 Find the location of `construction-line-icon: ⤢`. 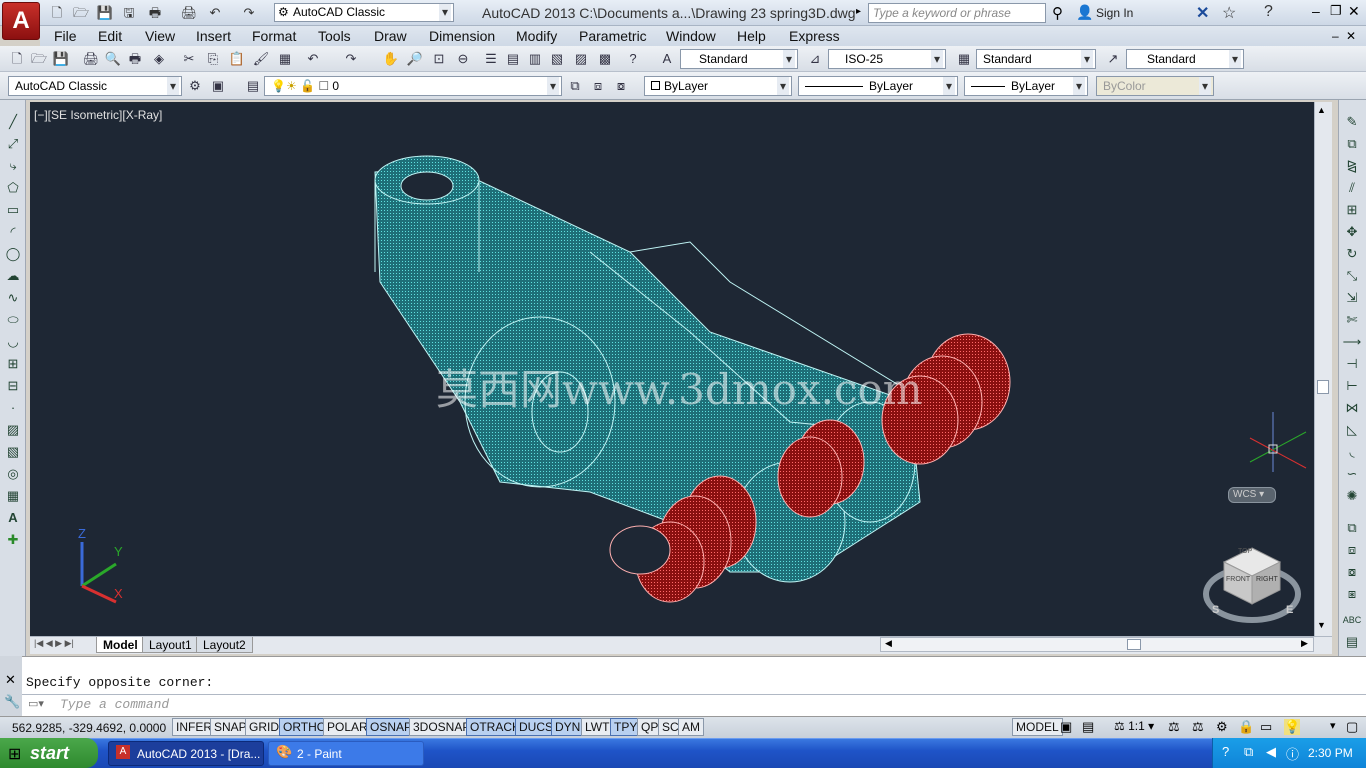

construction-line-icon: ⤢ is located at coordinates (13, 144).